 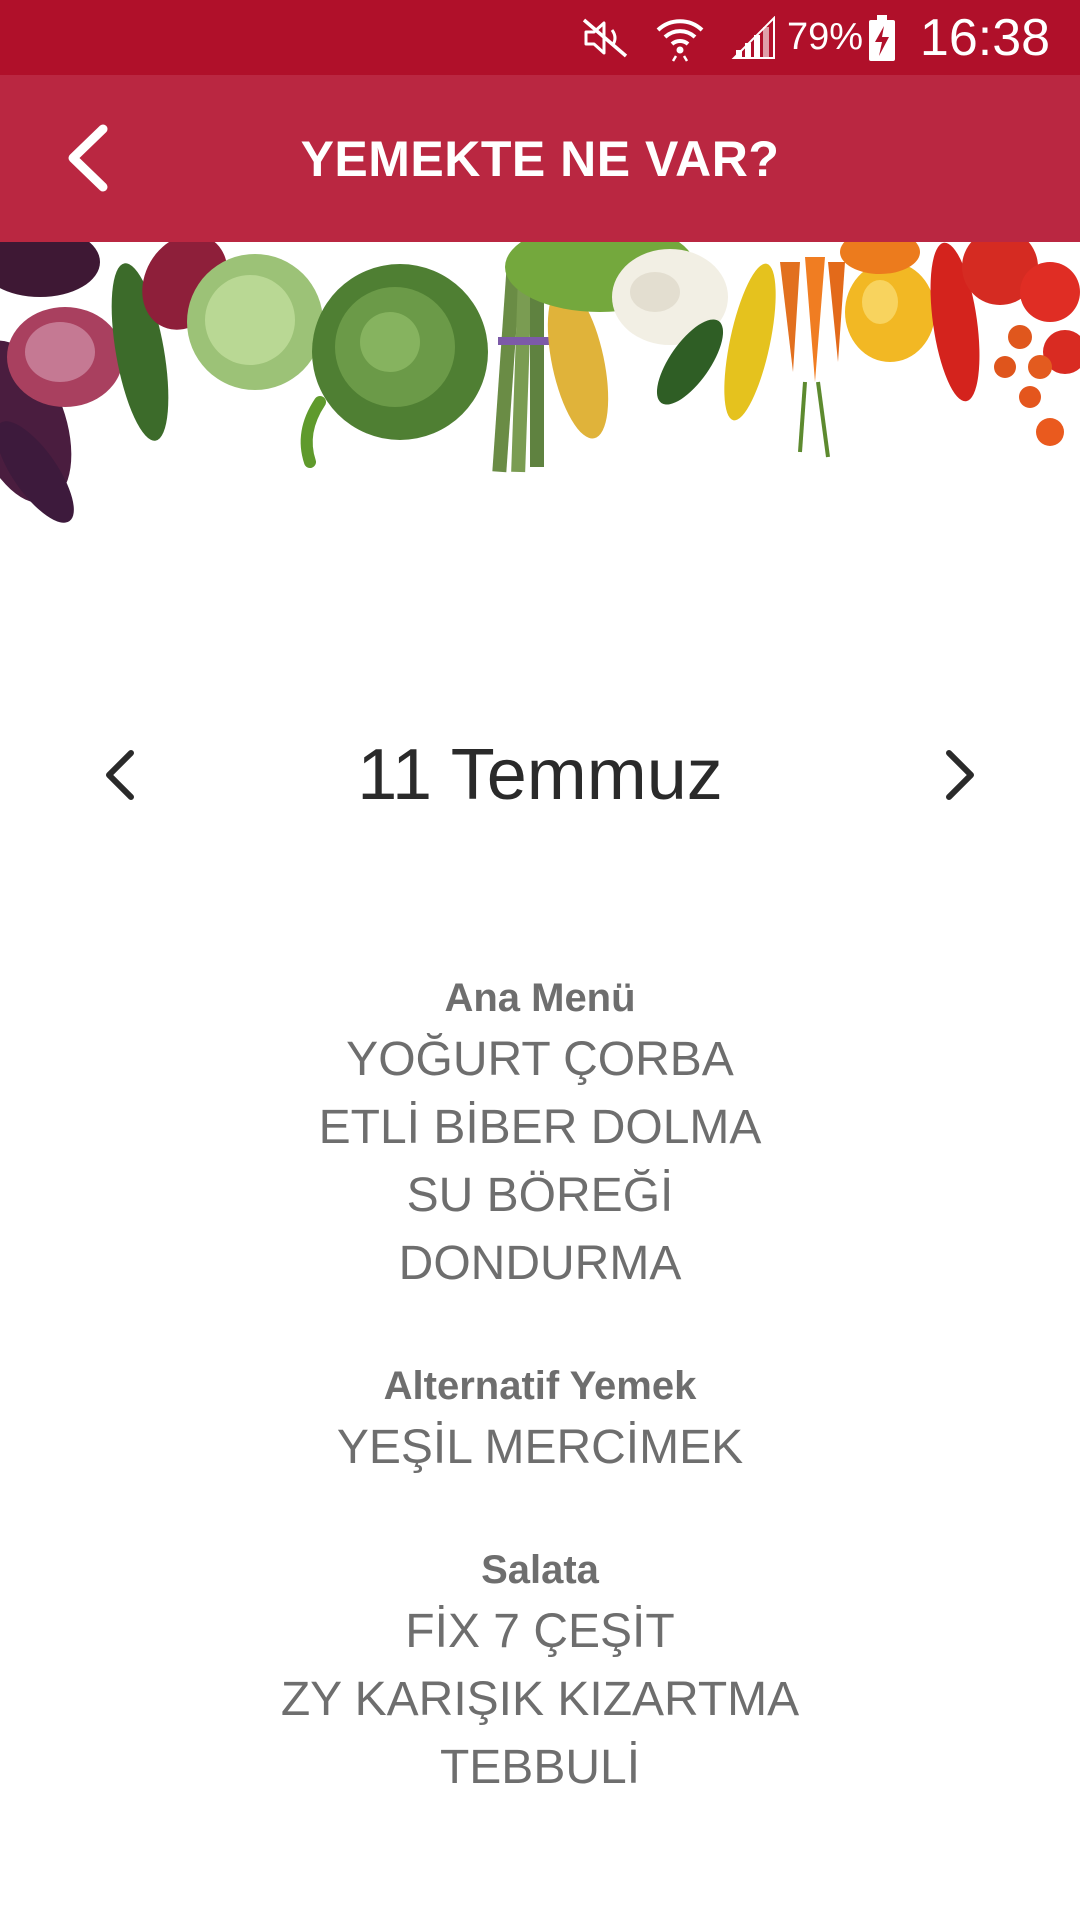 I want to click on clock: 16:38, so click(x=985, y=37).